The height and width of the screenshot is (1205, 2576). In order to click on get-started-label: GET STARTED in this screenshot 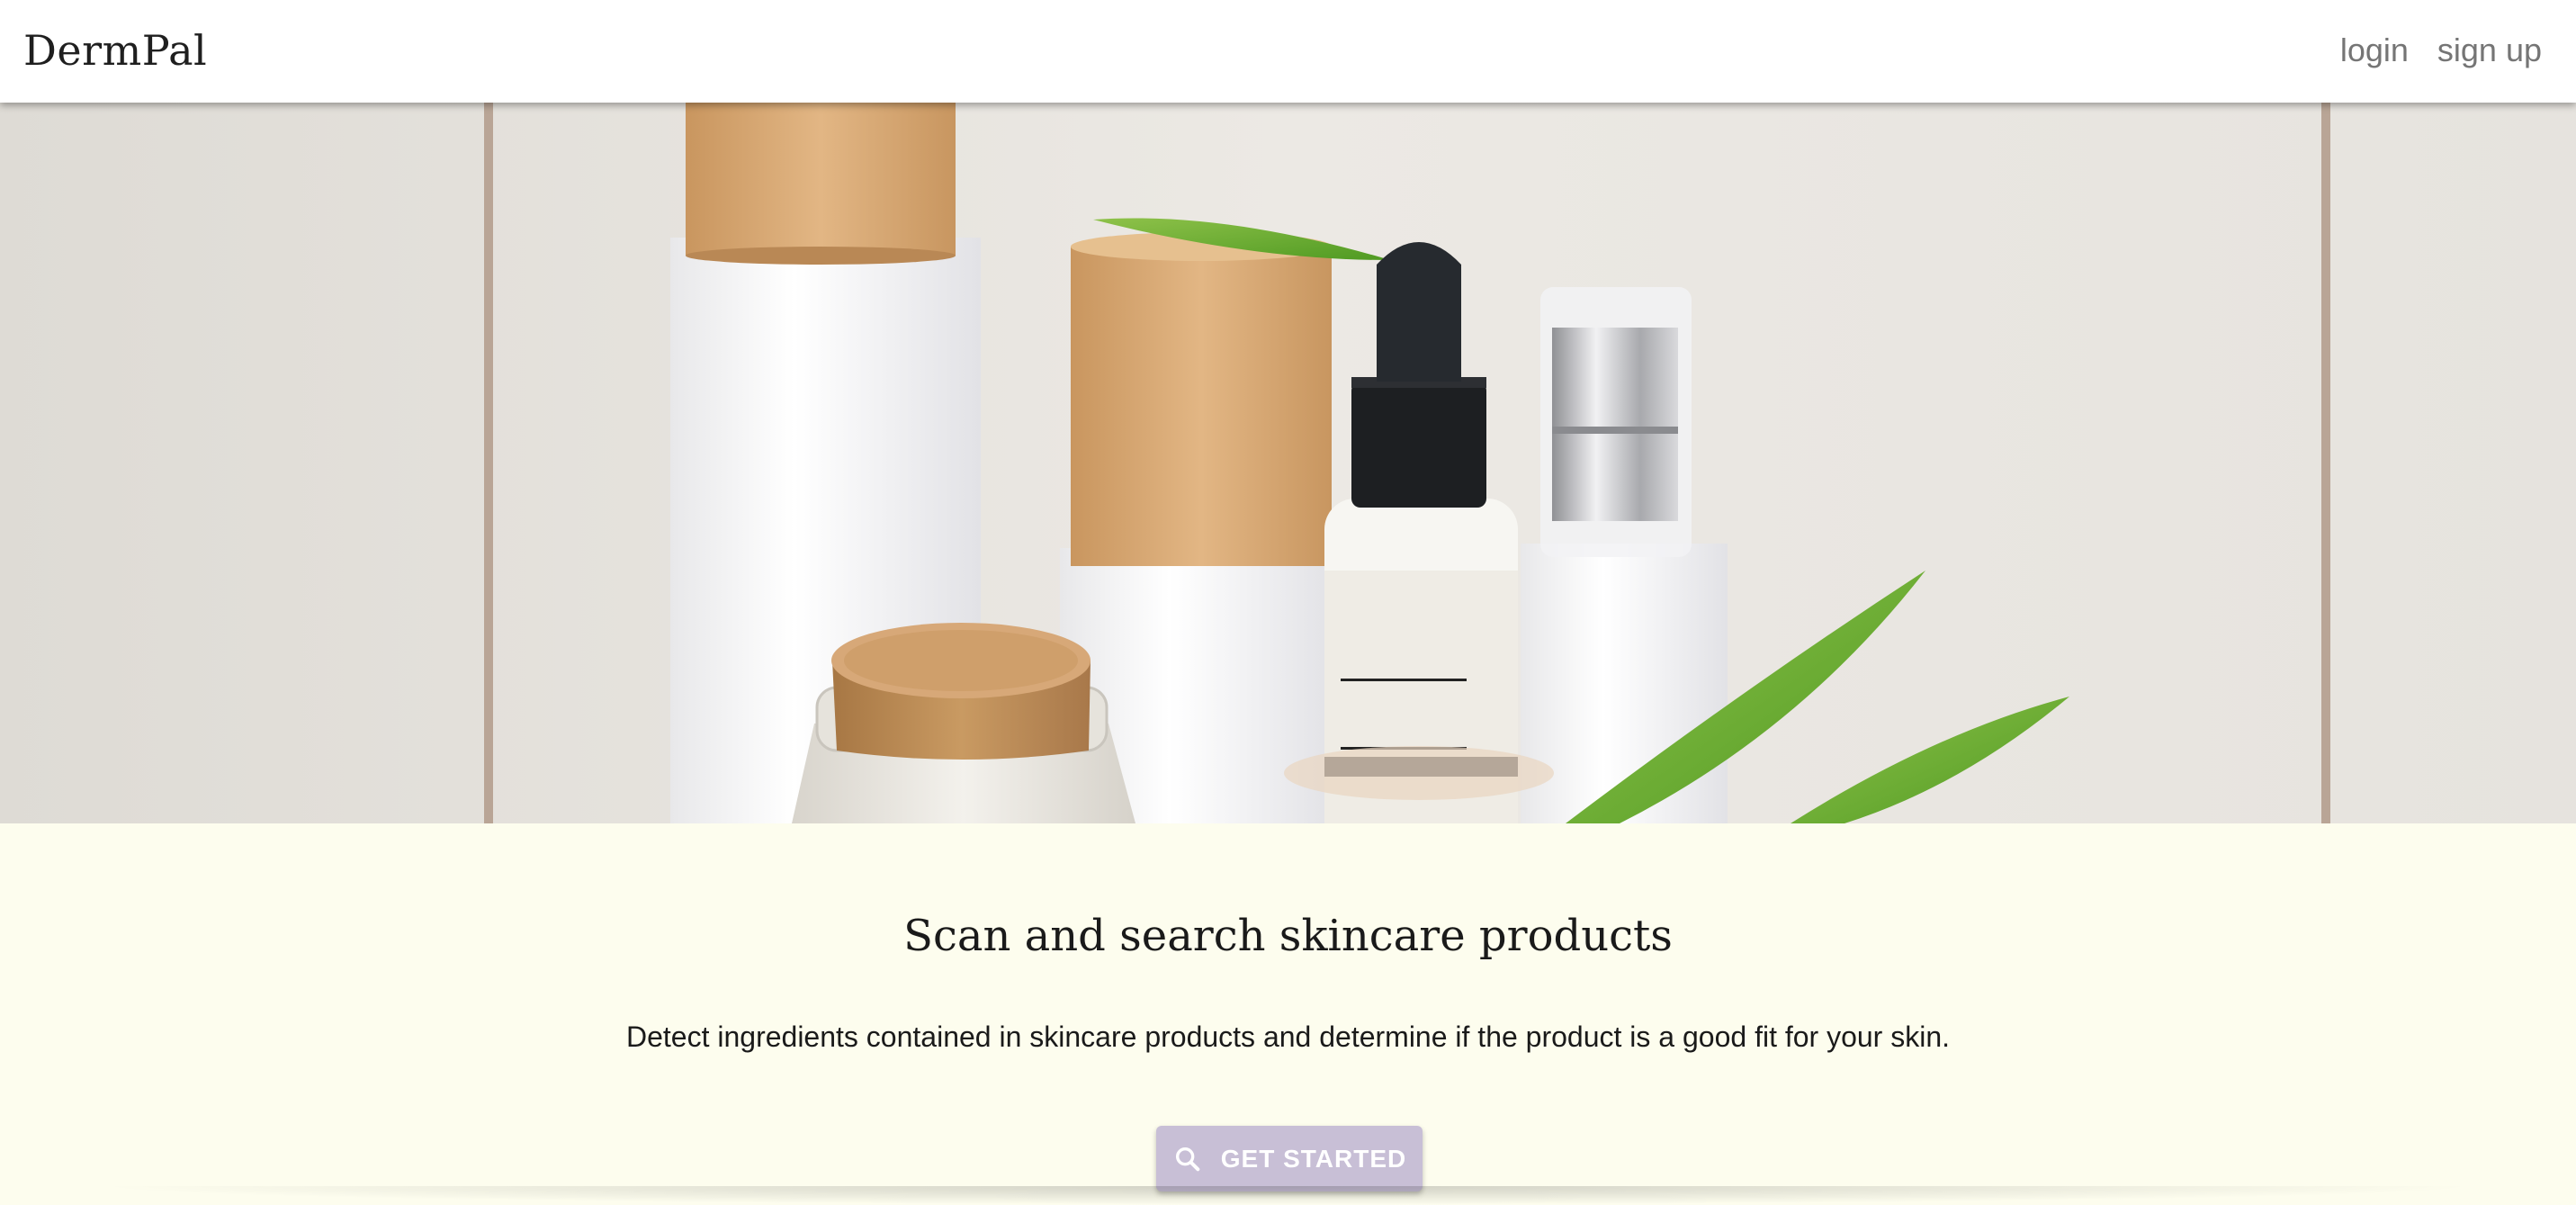, I will do `click(1314, 1158)`.